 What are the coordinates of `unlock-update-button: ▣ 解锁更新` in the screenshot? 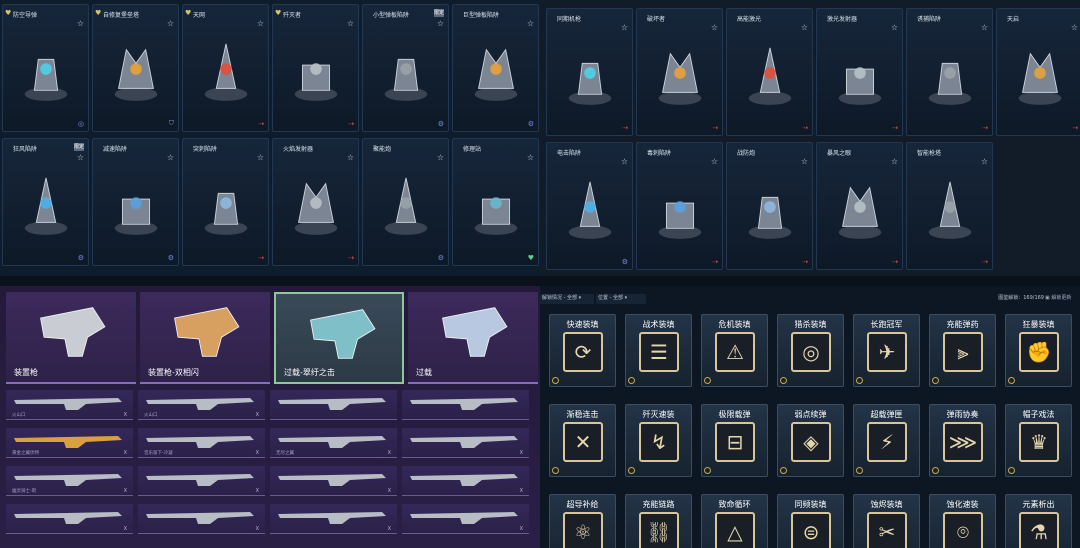 It's located at (1062, 299).